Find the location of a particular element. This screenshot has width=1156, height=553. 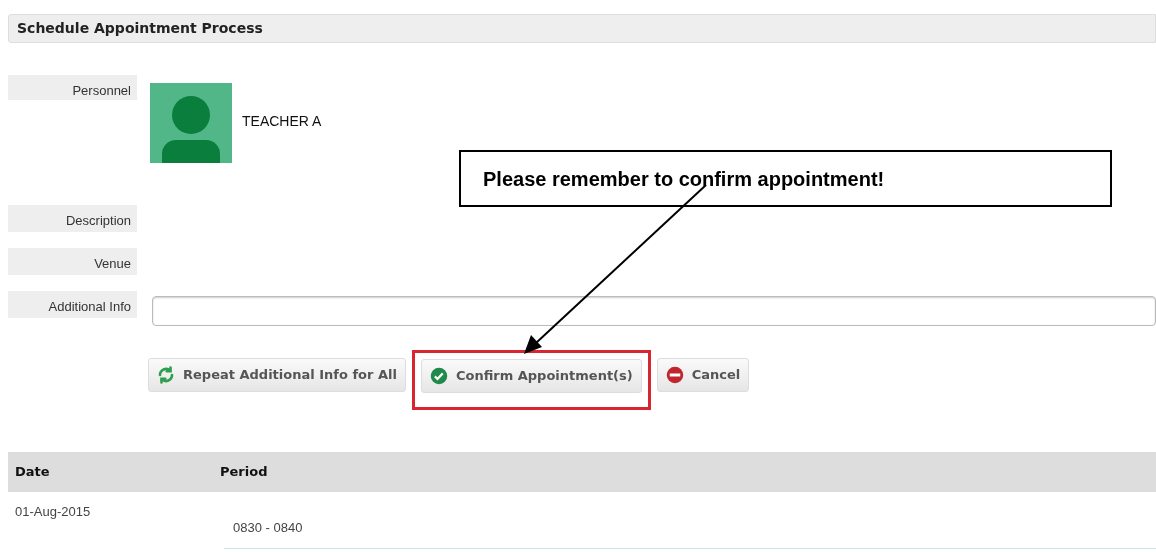

column-header: Date is located at coordinates (32, 472).